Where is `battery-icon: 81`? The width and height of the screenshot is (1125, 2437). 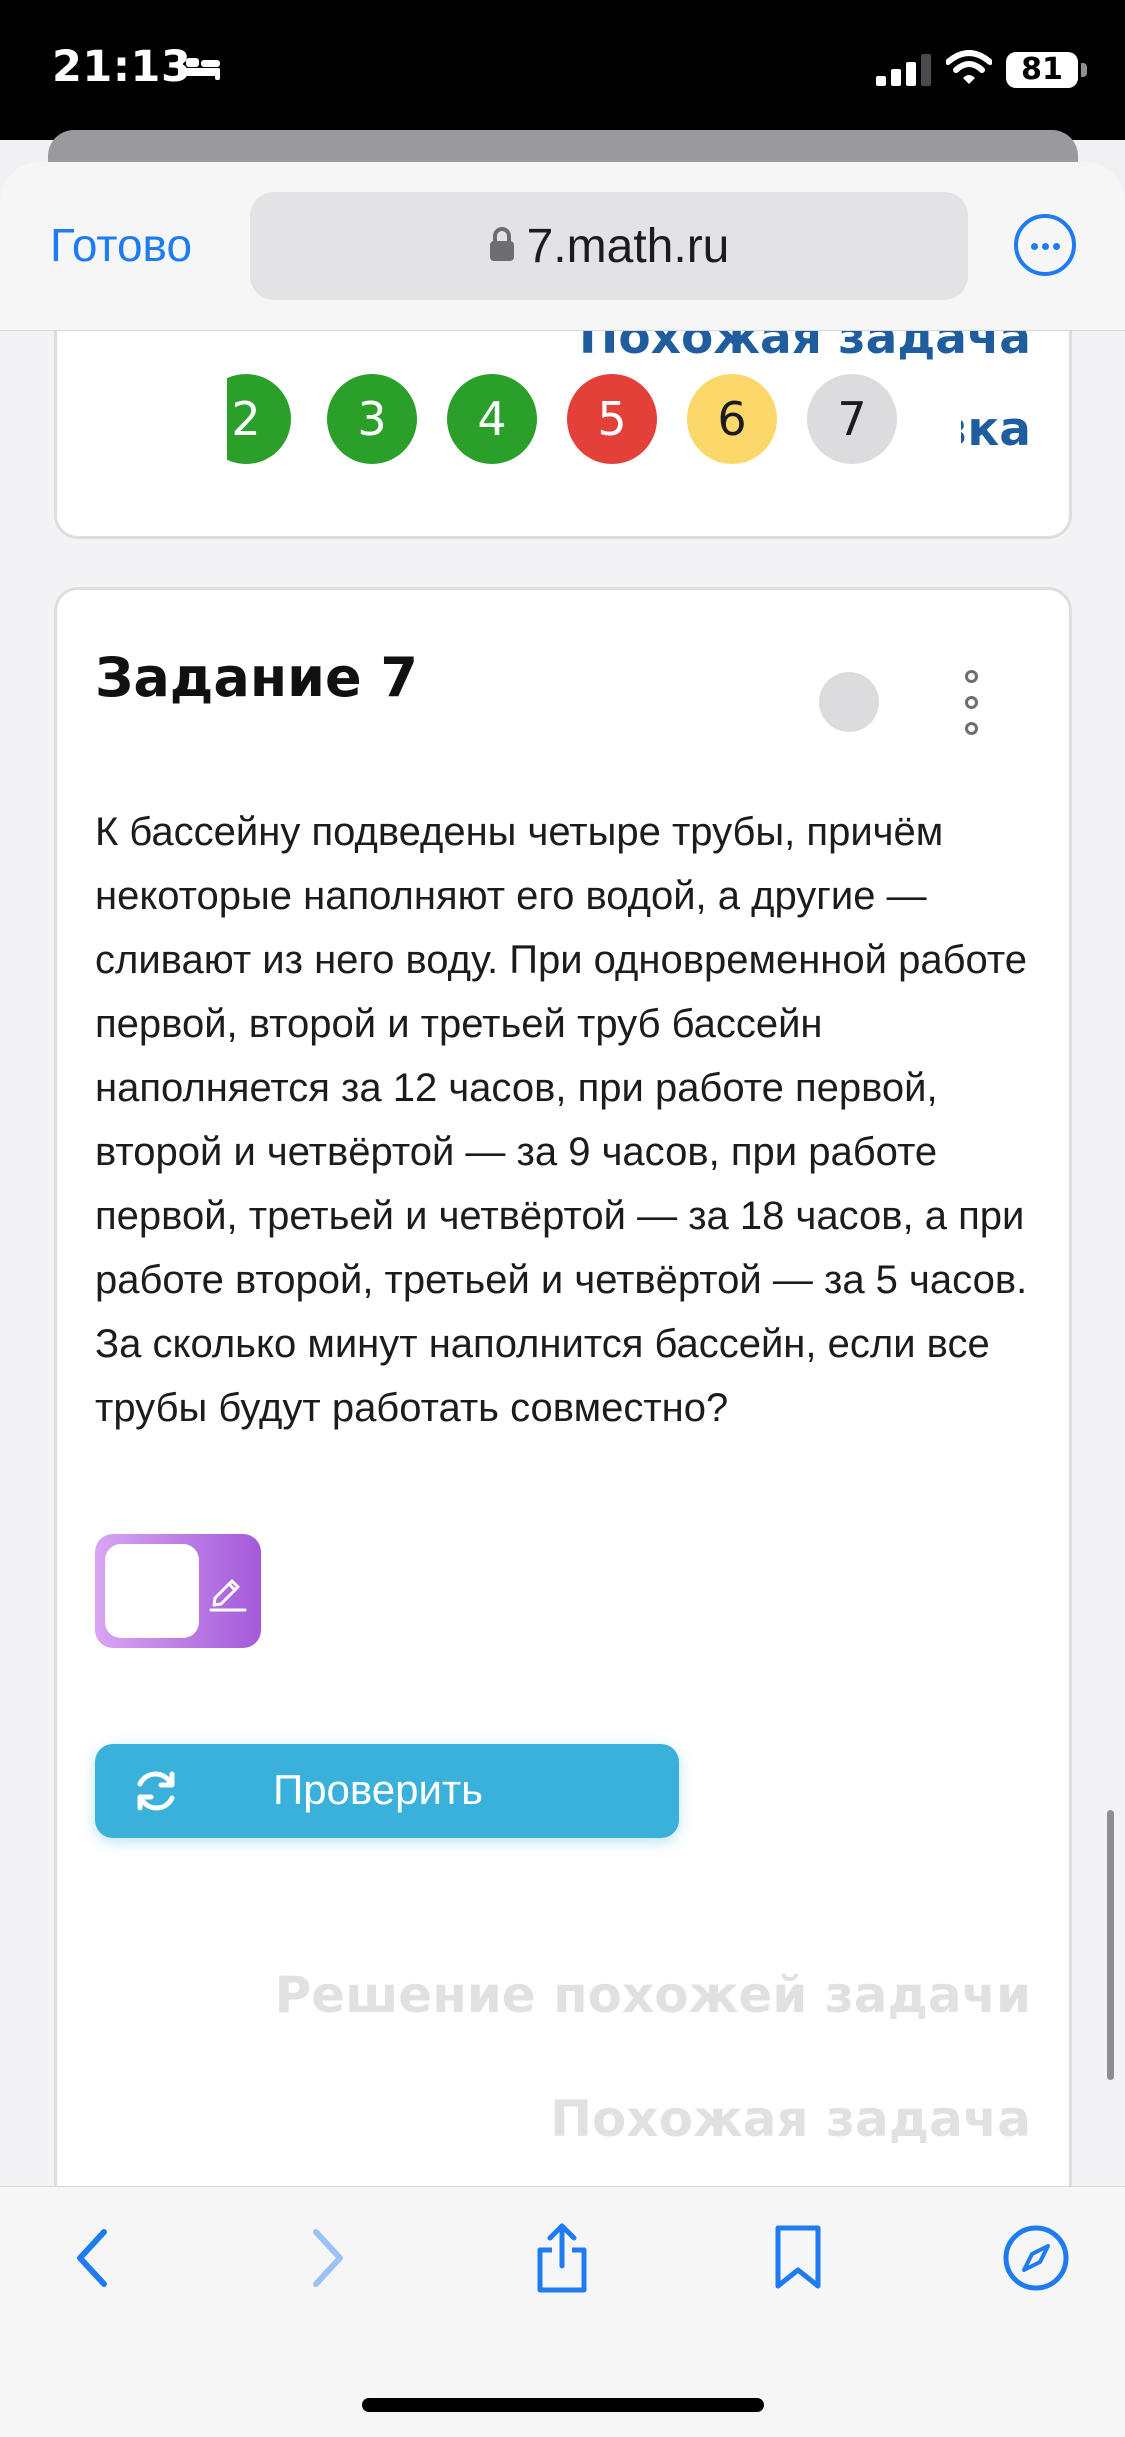
battery-icon: 81 is located at coordinates (1042, 70).